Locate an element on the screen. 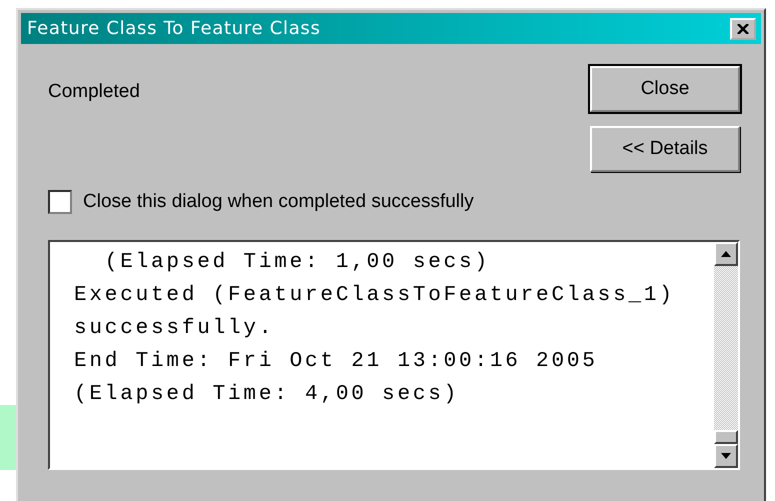 The width and height of the screenshot is (775, 501). close-icon is located at coordinates (743, 29).